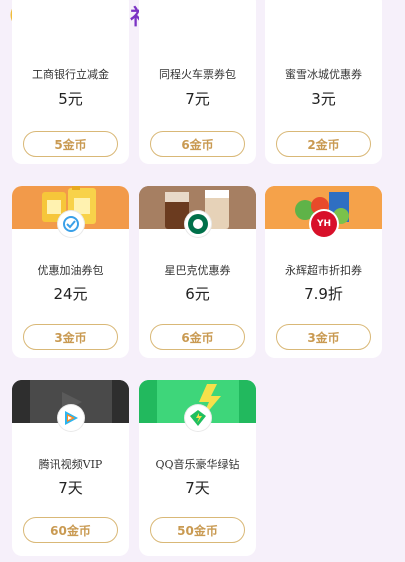 The height and width of the screenshot is (562, 405). I want to click on green-diamond-logo-icon, so click(198, 418).